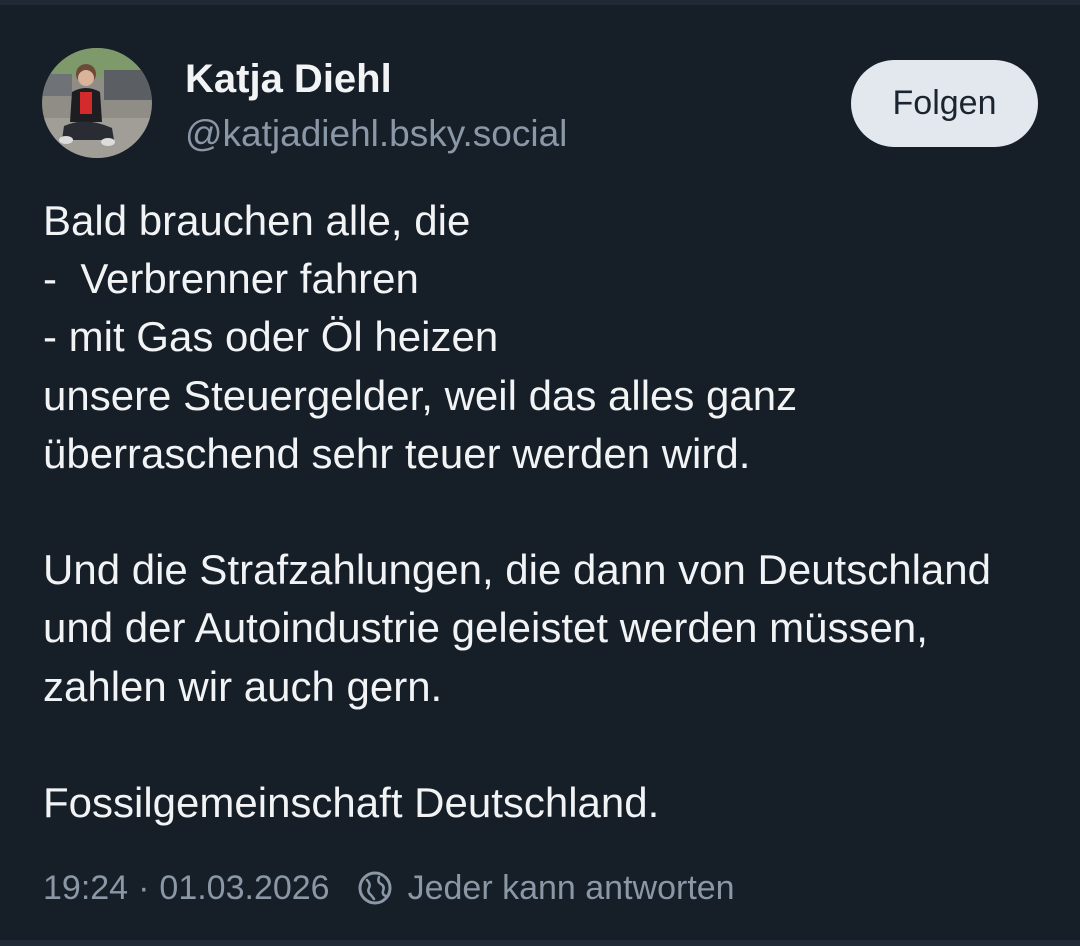  What do you see at coordinates (375, 888) in the screenshot?
I see `globe-icon` at bounding box center [375, 888].